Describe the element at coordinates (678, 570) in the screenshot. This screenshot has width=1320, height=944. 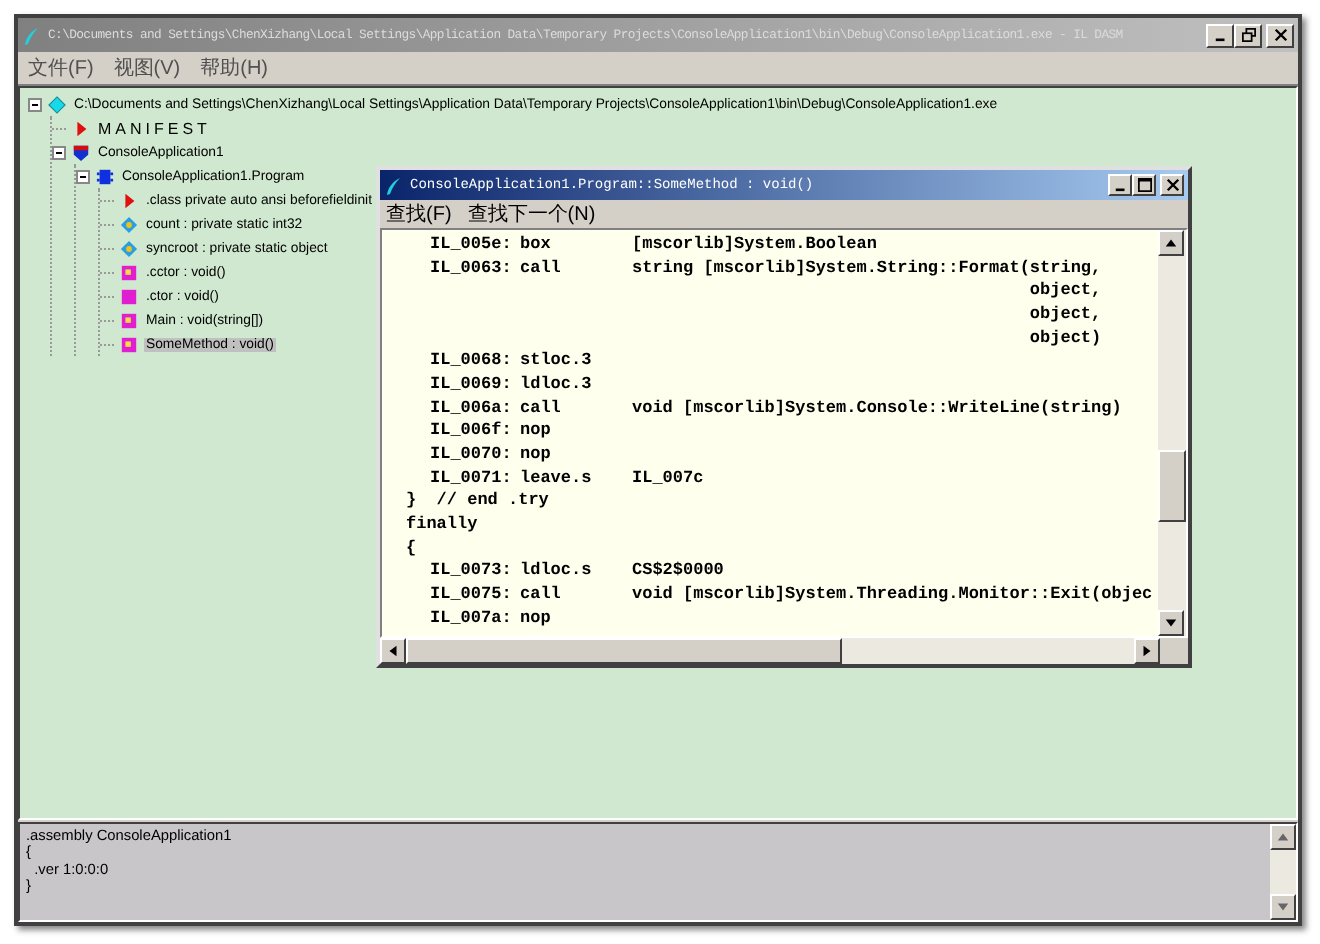
I see `il-operand: CS$2$0000` at that location.